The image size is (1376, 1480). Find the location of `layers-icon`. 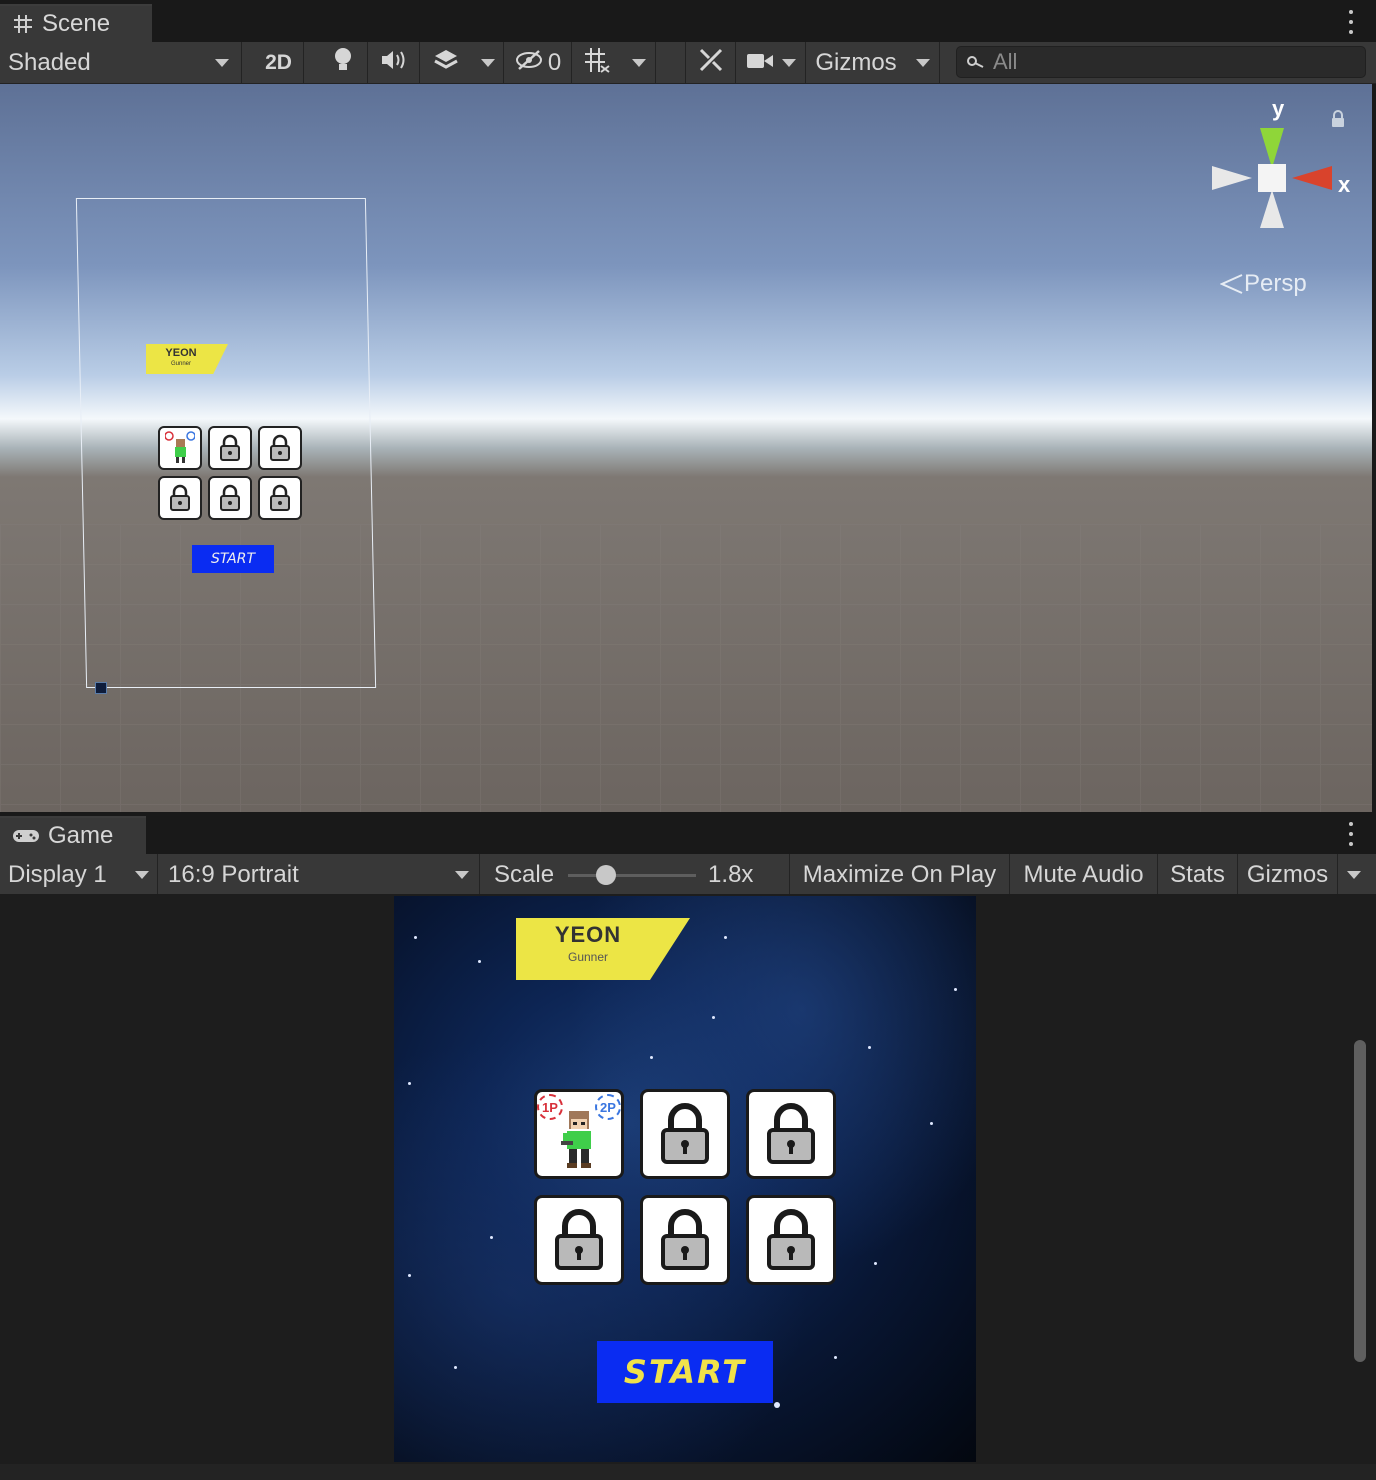

layers-icon is located at coordinates (446, 63).